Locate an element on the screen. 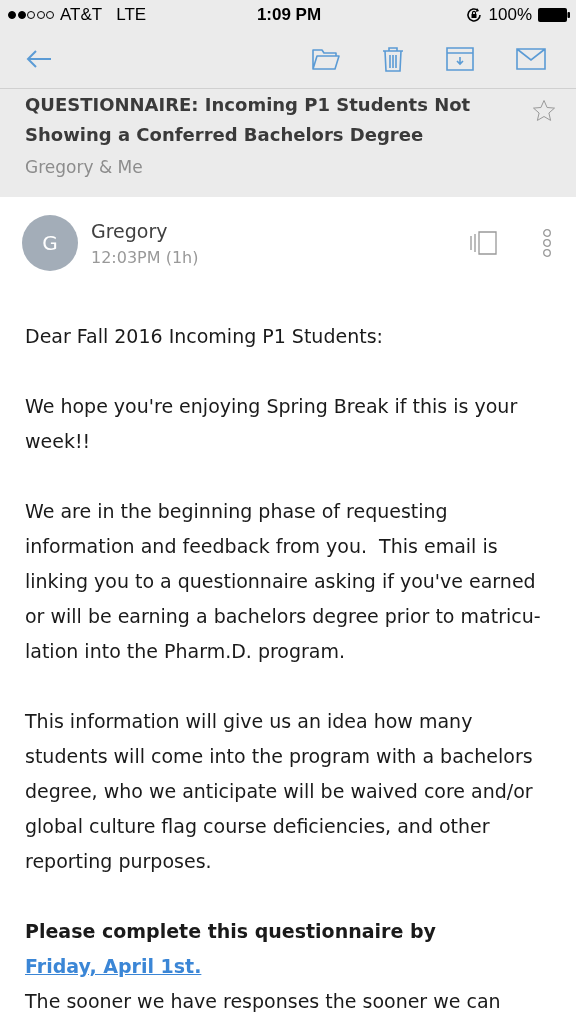 This screenshot has width=576, height=1024. body-paragraph: The sooner we have responses the sooner we can is located at coordinates (263, 1001).